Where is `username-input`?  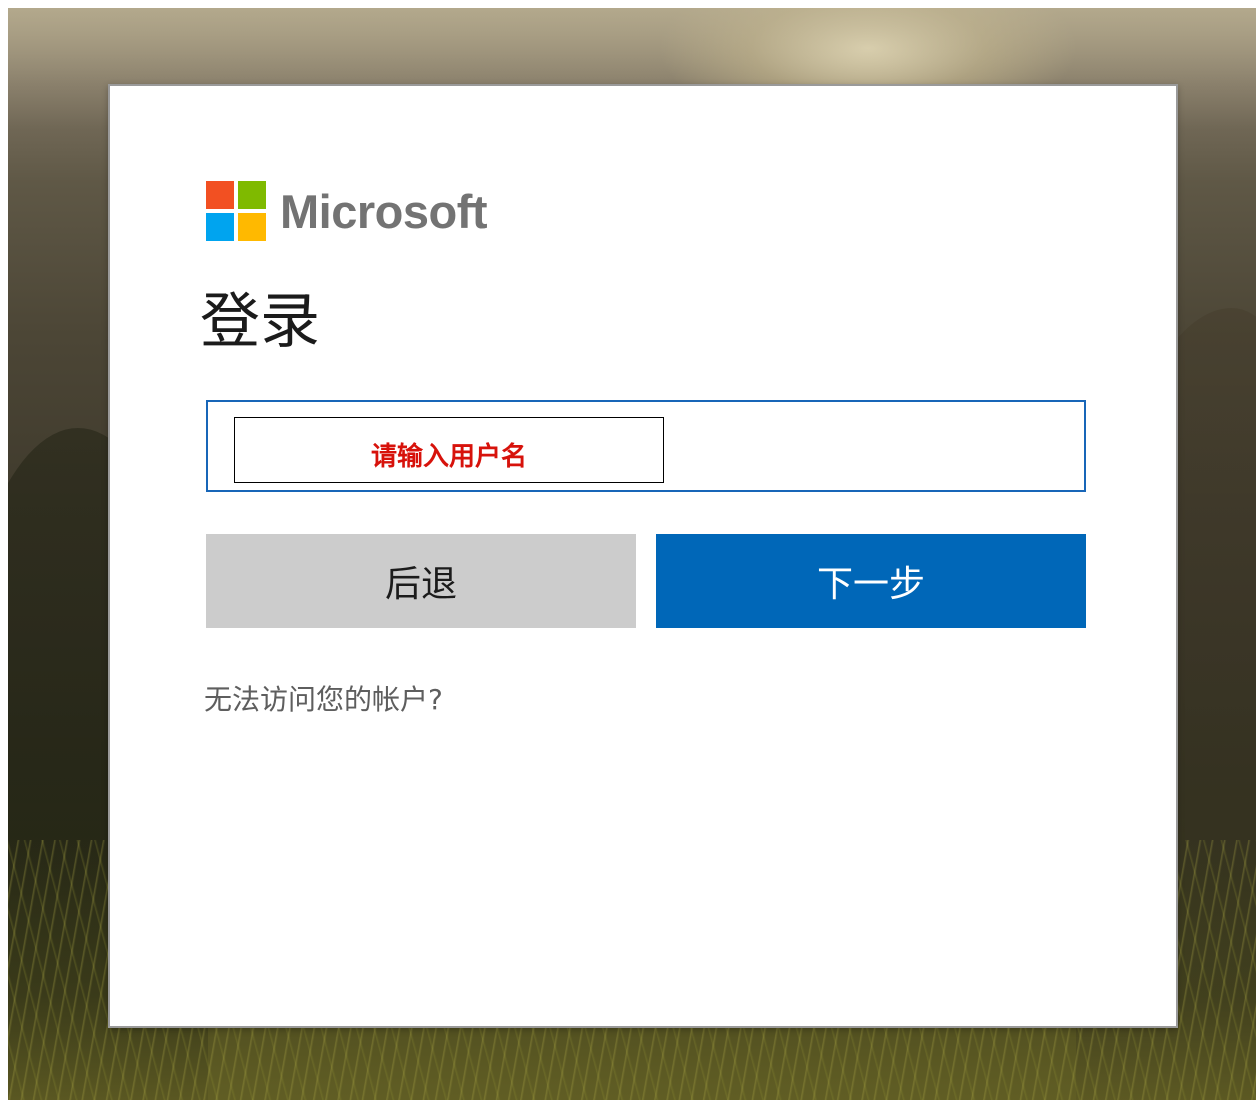 username-input is located at coordinates (449, 450).